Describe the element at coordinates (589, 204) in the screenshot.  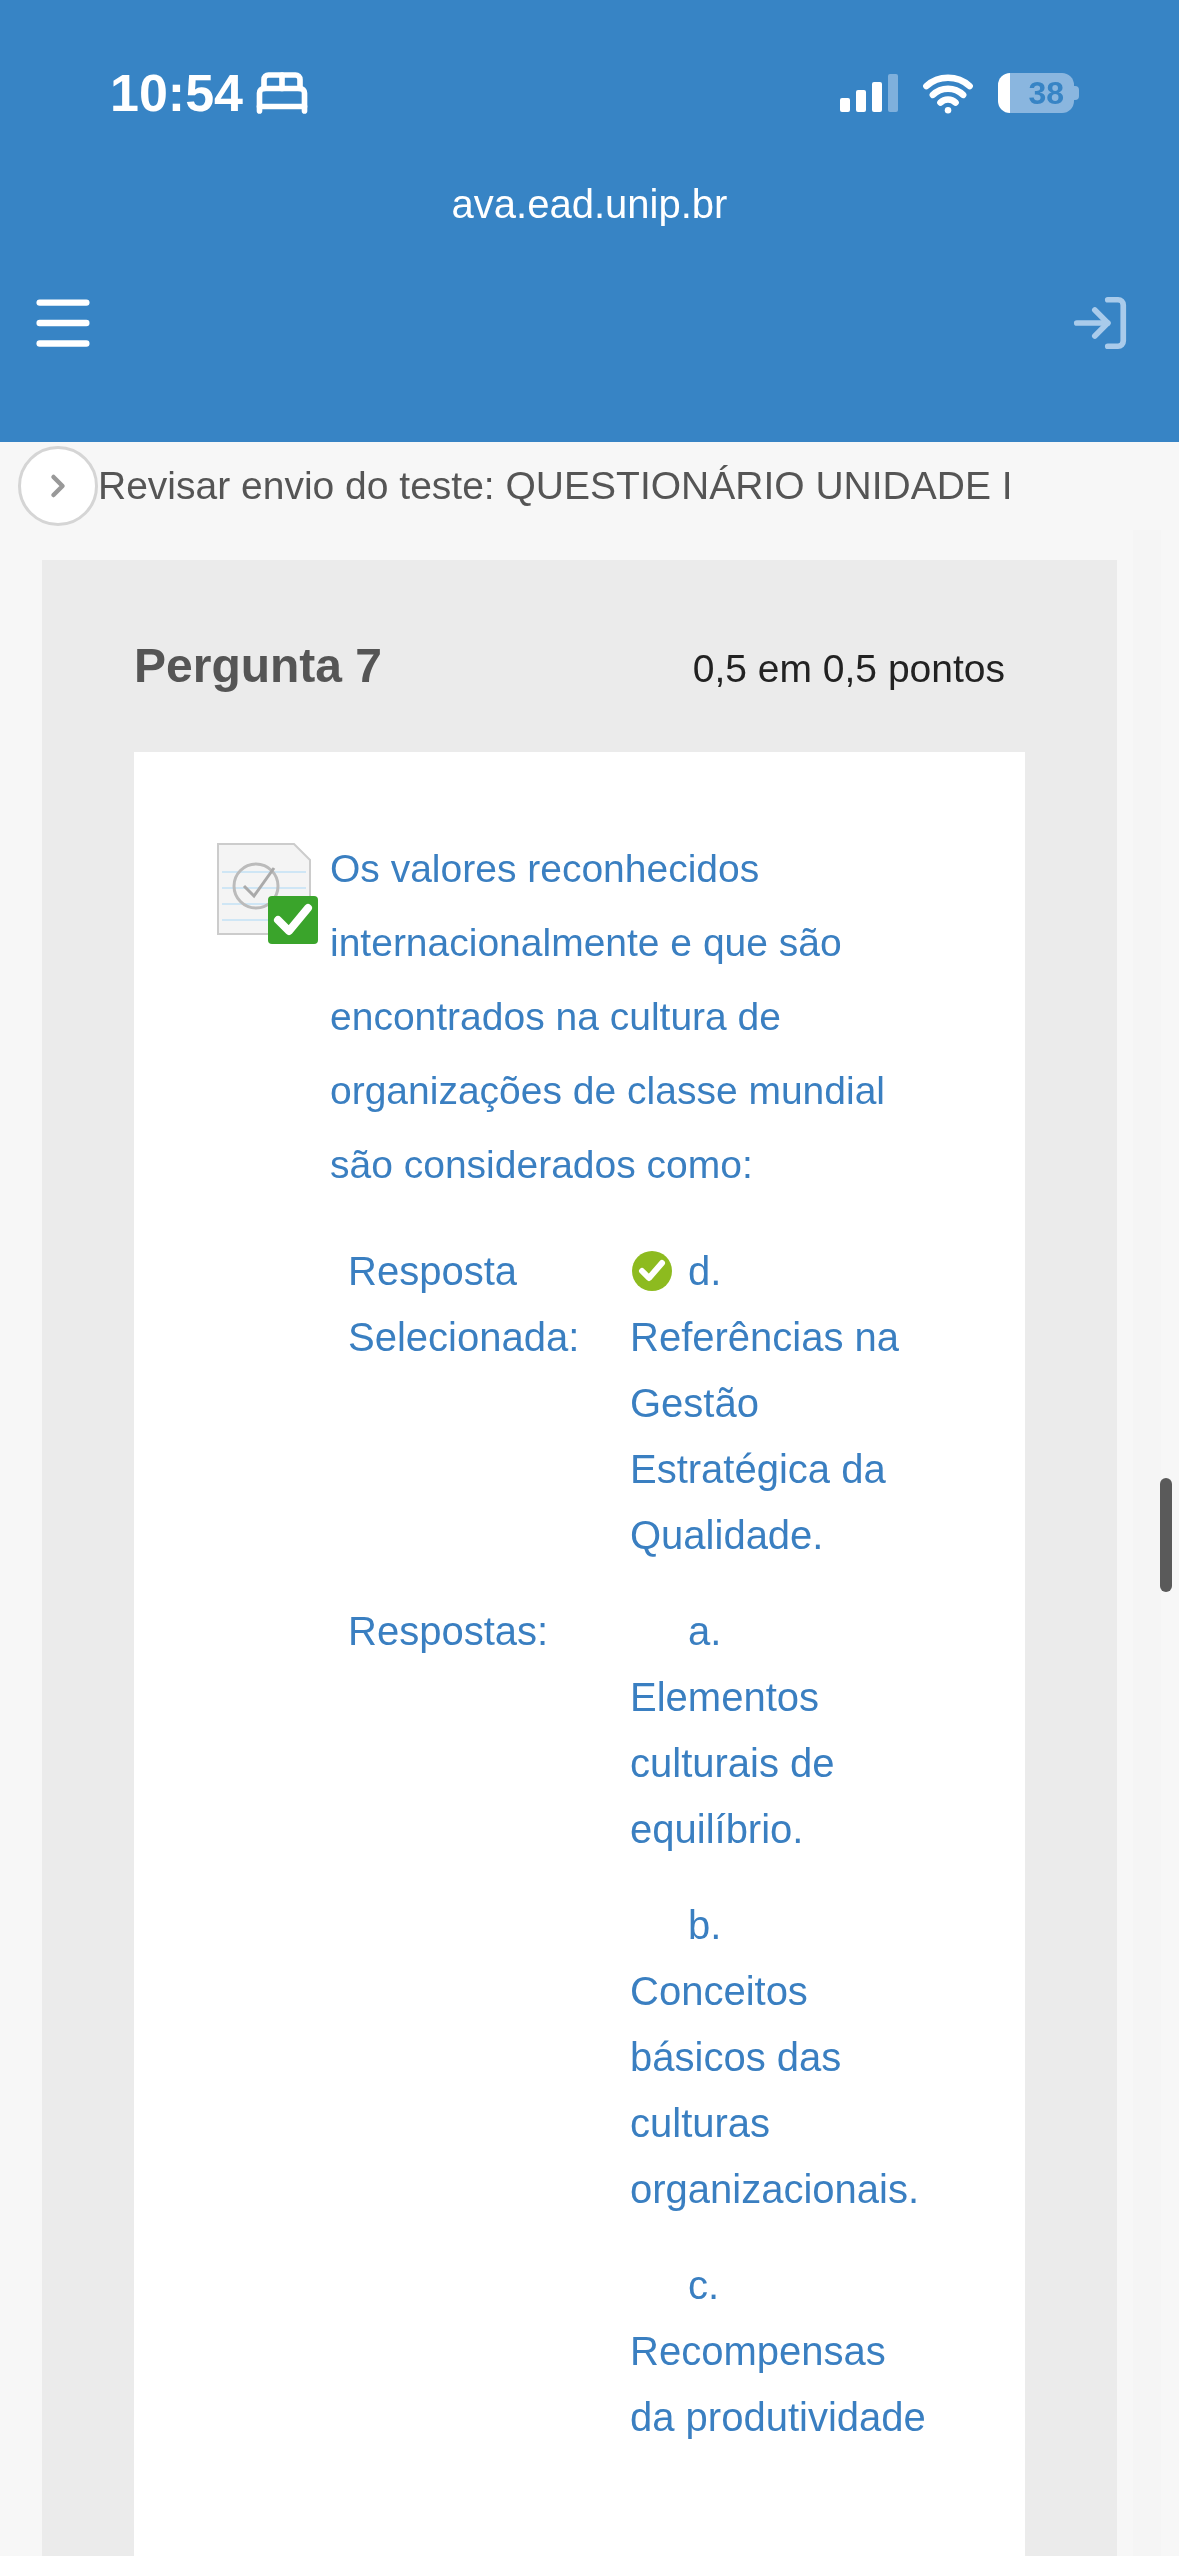
I see `page-url: ava.ead.unip.br` at that location.